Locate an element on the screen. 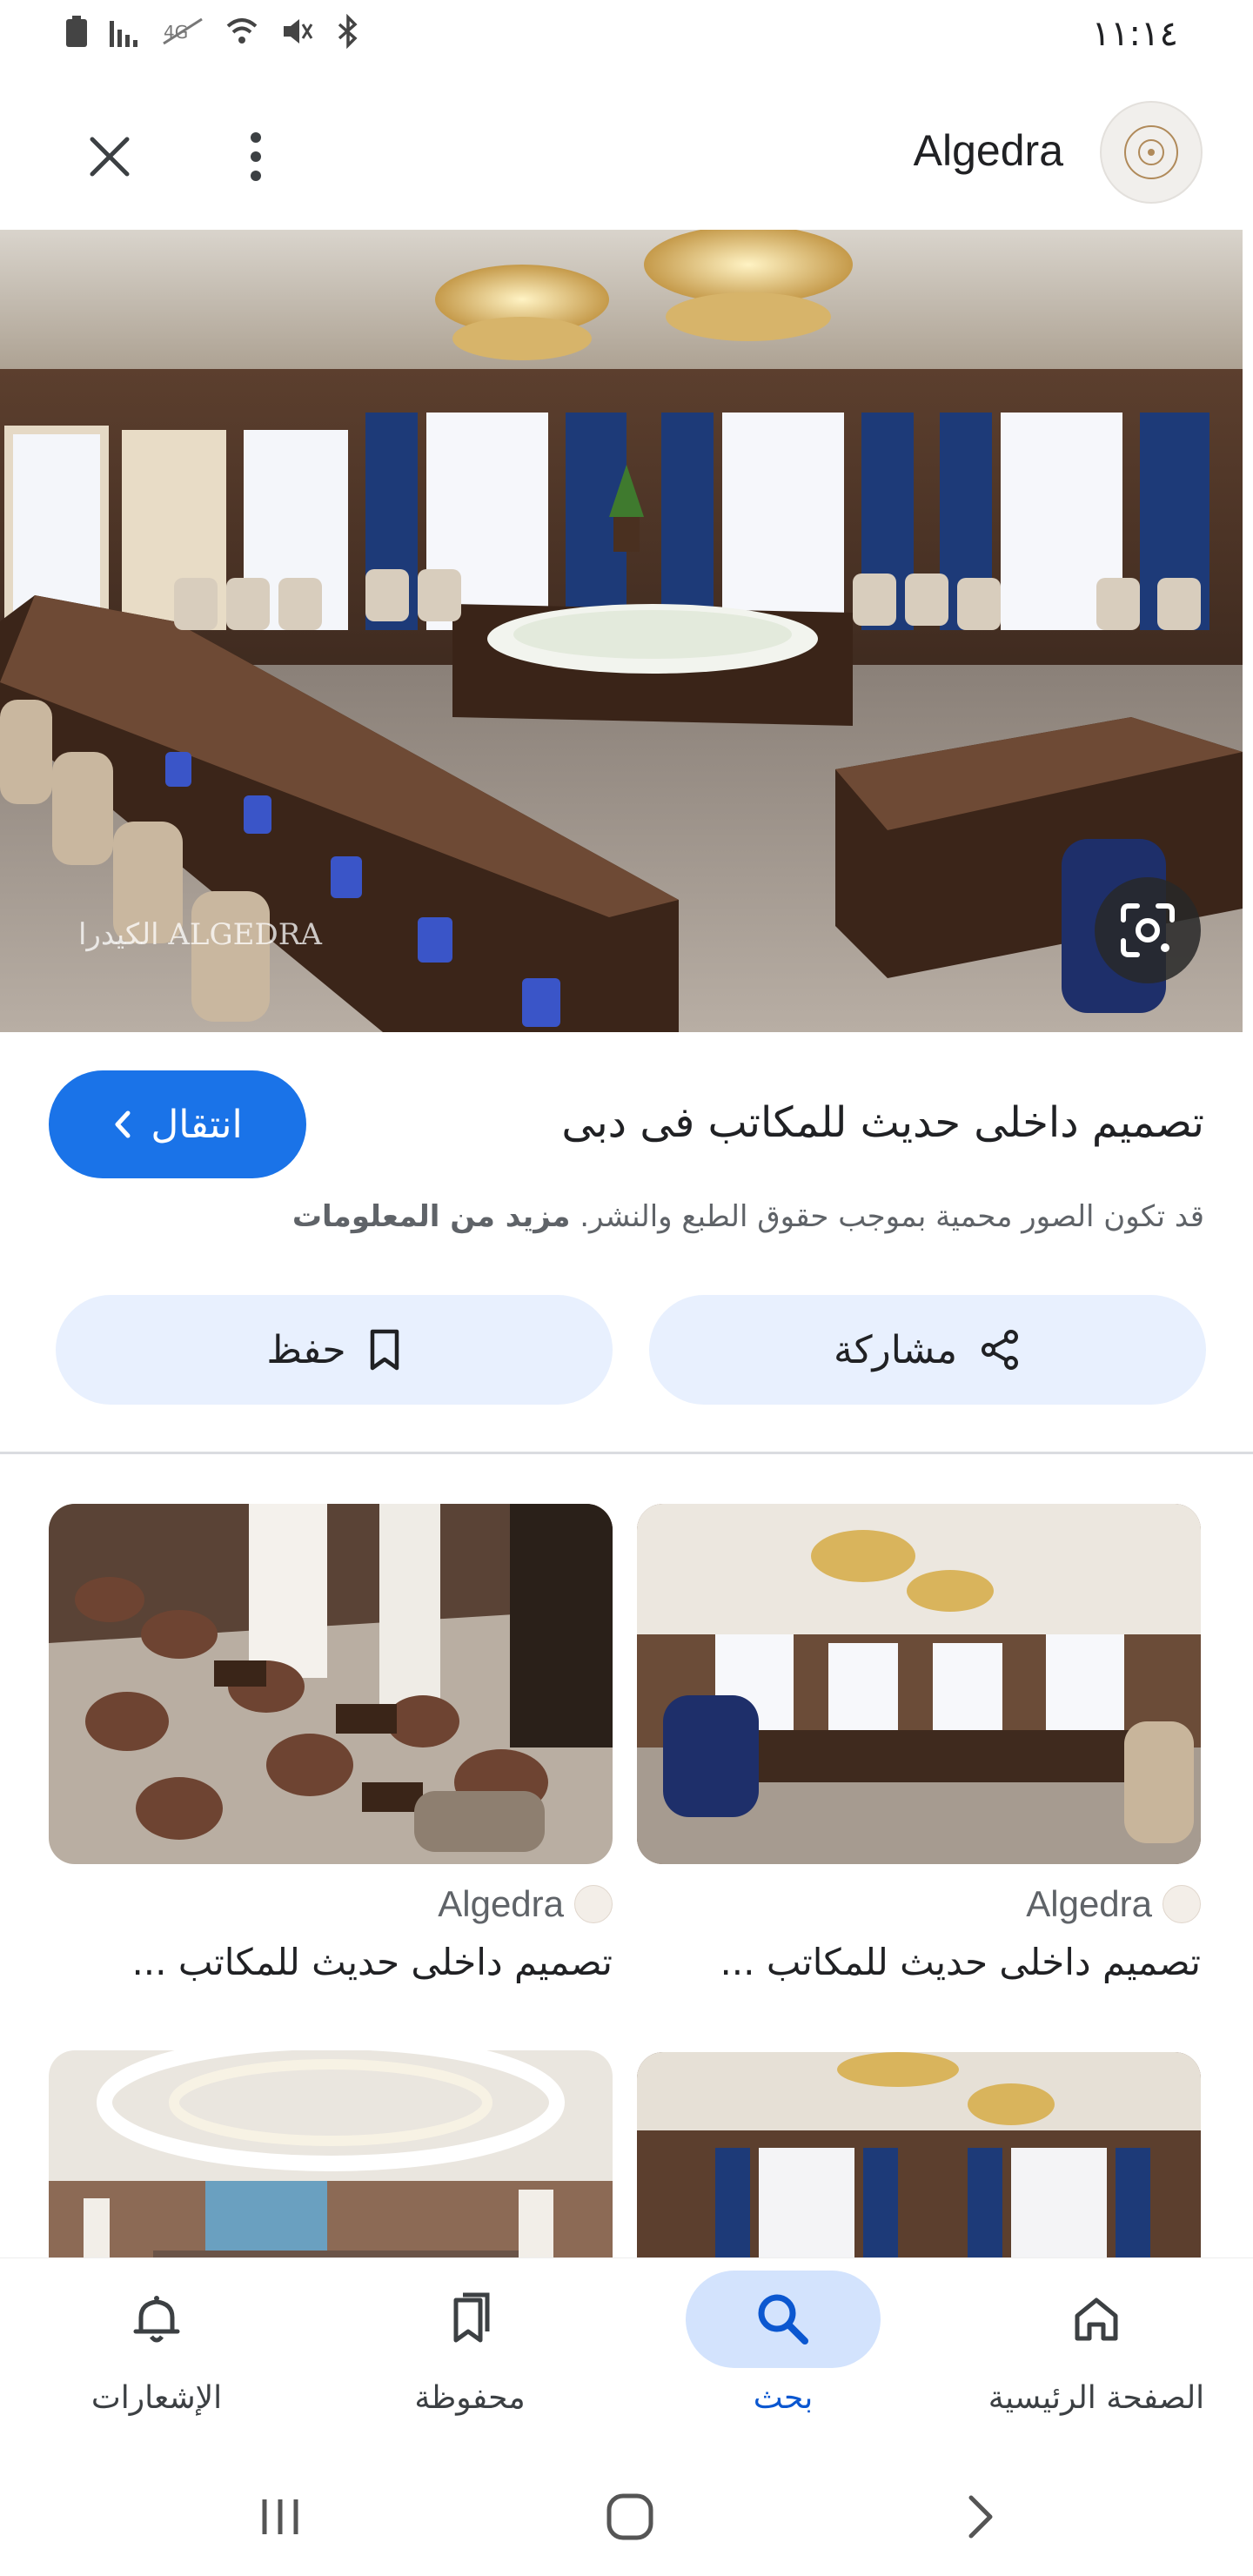 This screenshot has height=2576, width=1253. recents-icon is located at coordinates (280, 2516).